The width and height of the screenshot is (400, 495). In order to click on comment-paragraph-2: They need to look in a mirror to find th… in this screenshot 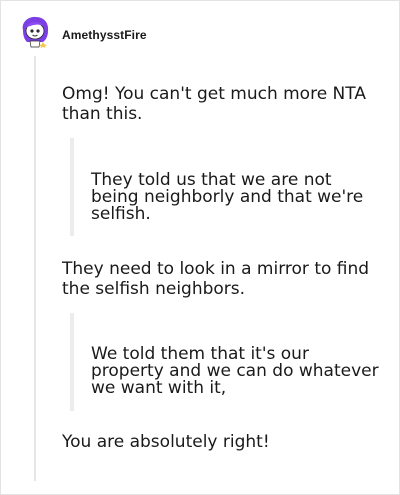, I will do `click(216, 279)`.